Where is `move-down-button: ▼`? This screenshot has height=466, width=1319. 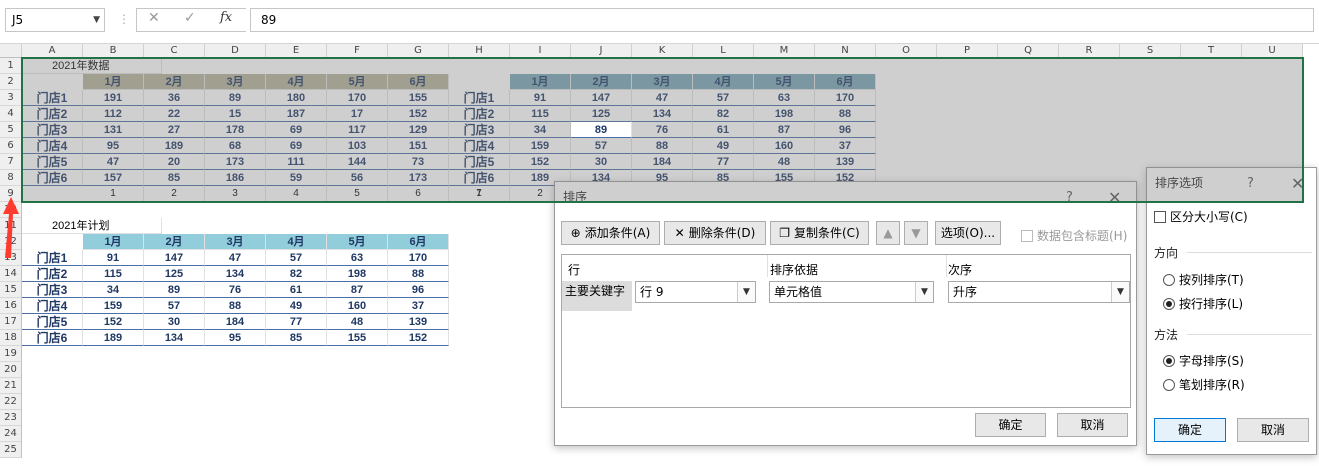
move-down-button: ▼ is located at coordinates (916, 233).